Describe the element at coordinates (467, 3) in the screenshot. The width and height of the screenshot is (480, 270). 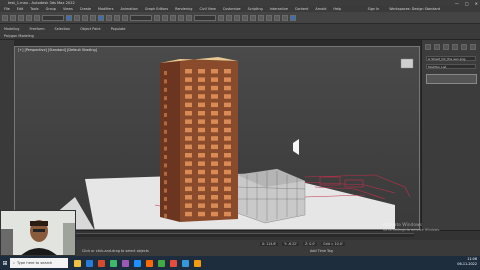
I see `maximize-button: □` at that location.